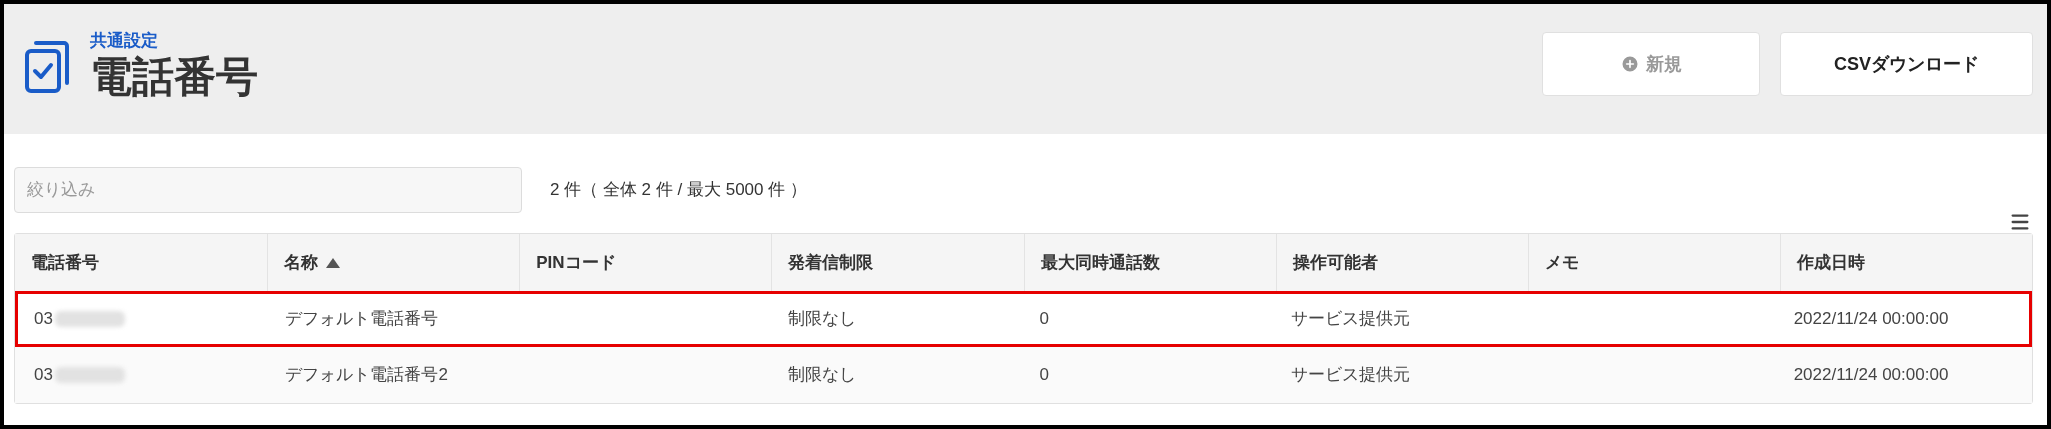 The width and height of the screenshot is (2051, 429). I want to click on page-title: 電話番号, so click(174, 77).